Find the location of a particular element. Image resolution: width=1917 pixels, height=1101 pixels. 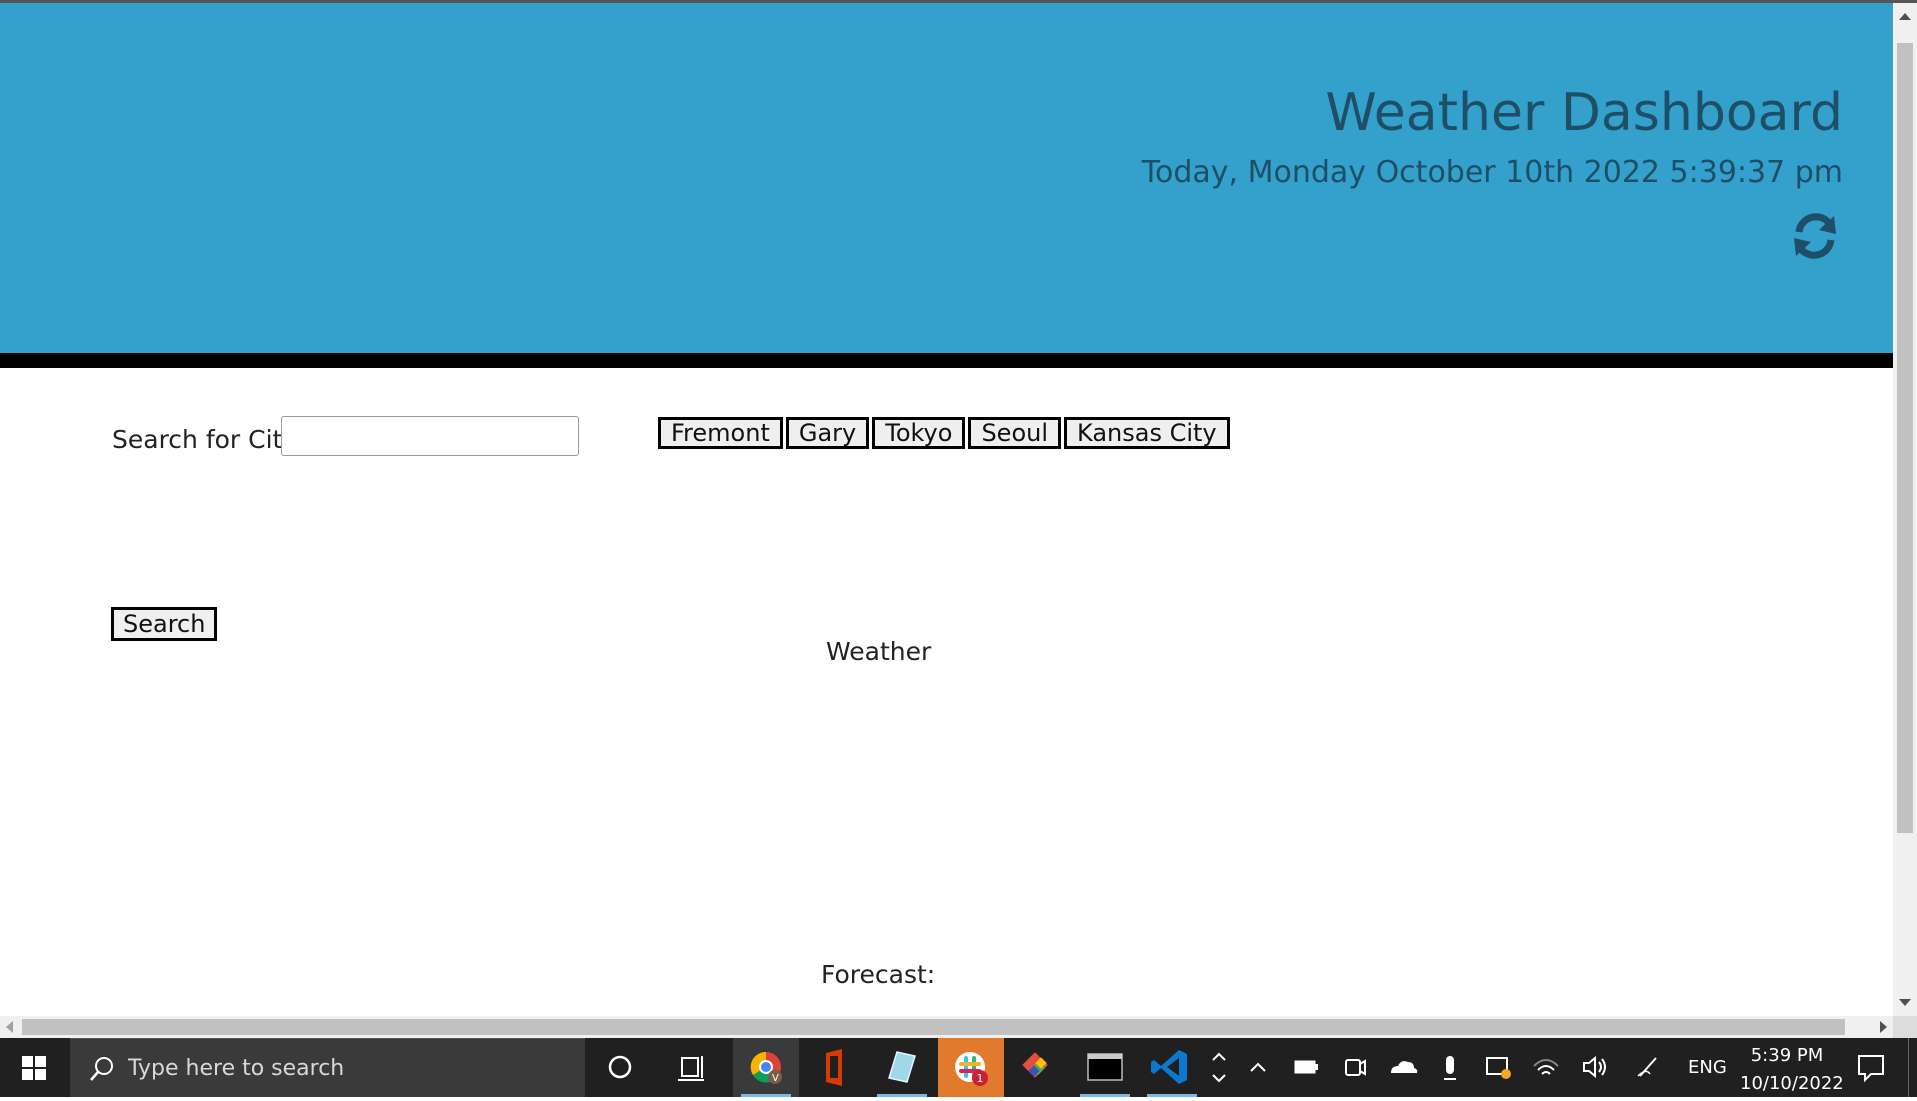

git-icon is located at coordinates (1035, 1065).